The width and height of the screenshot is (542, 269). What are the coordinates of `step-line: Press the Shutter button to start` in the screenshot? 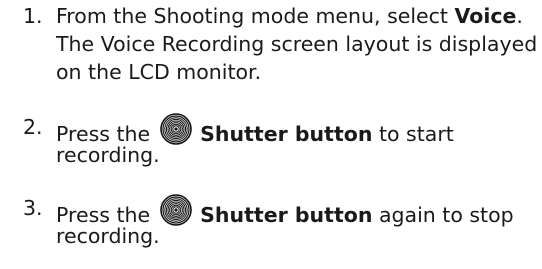 It's located at (299, 129).